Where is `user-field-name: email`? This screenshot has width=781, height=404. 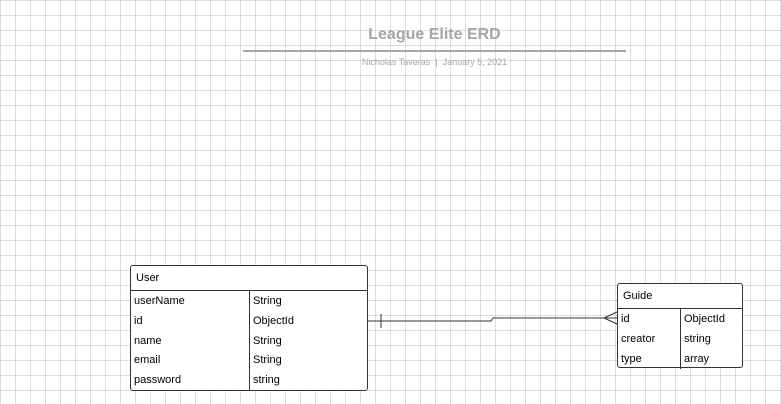 user-field-name: email is located at coordinates (147, 360).